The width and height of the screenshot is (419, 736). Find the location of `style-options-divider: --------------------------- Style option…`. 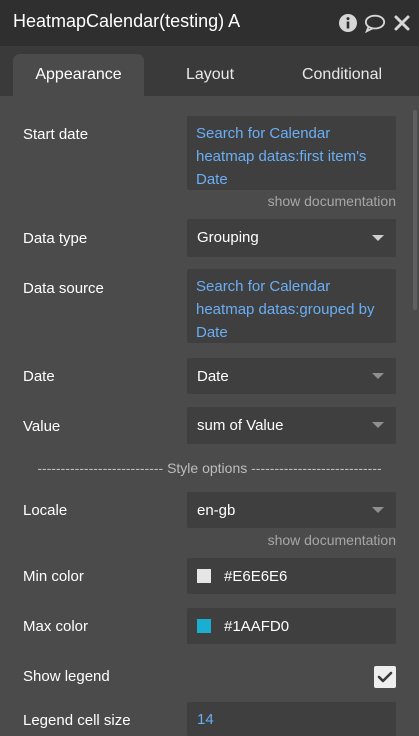

style-options-divider: --------------------------- Style option… is located at coordinates (209, 468).